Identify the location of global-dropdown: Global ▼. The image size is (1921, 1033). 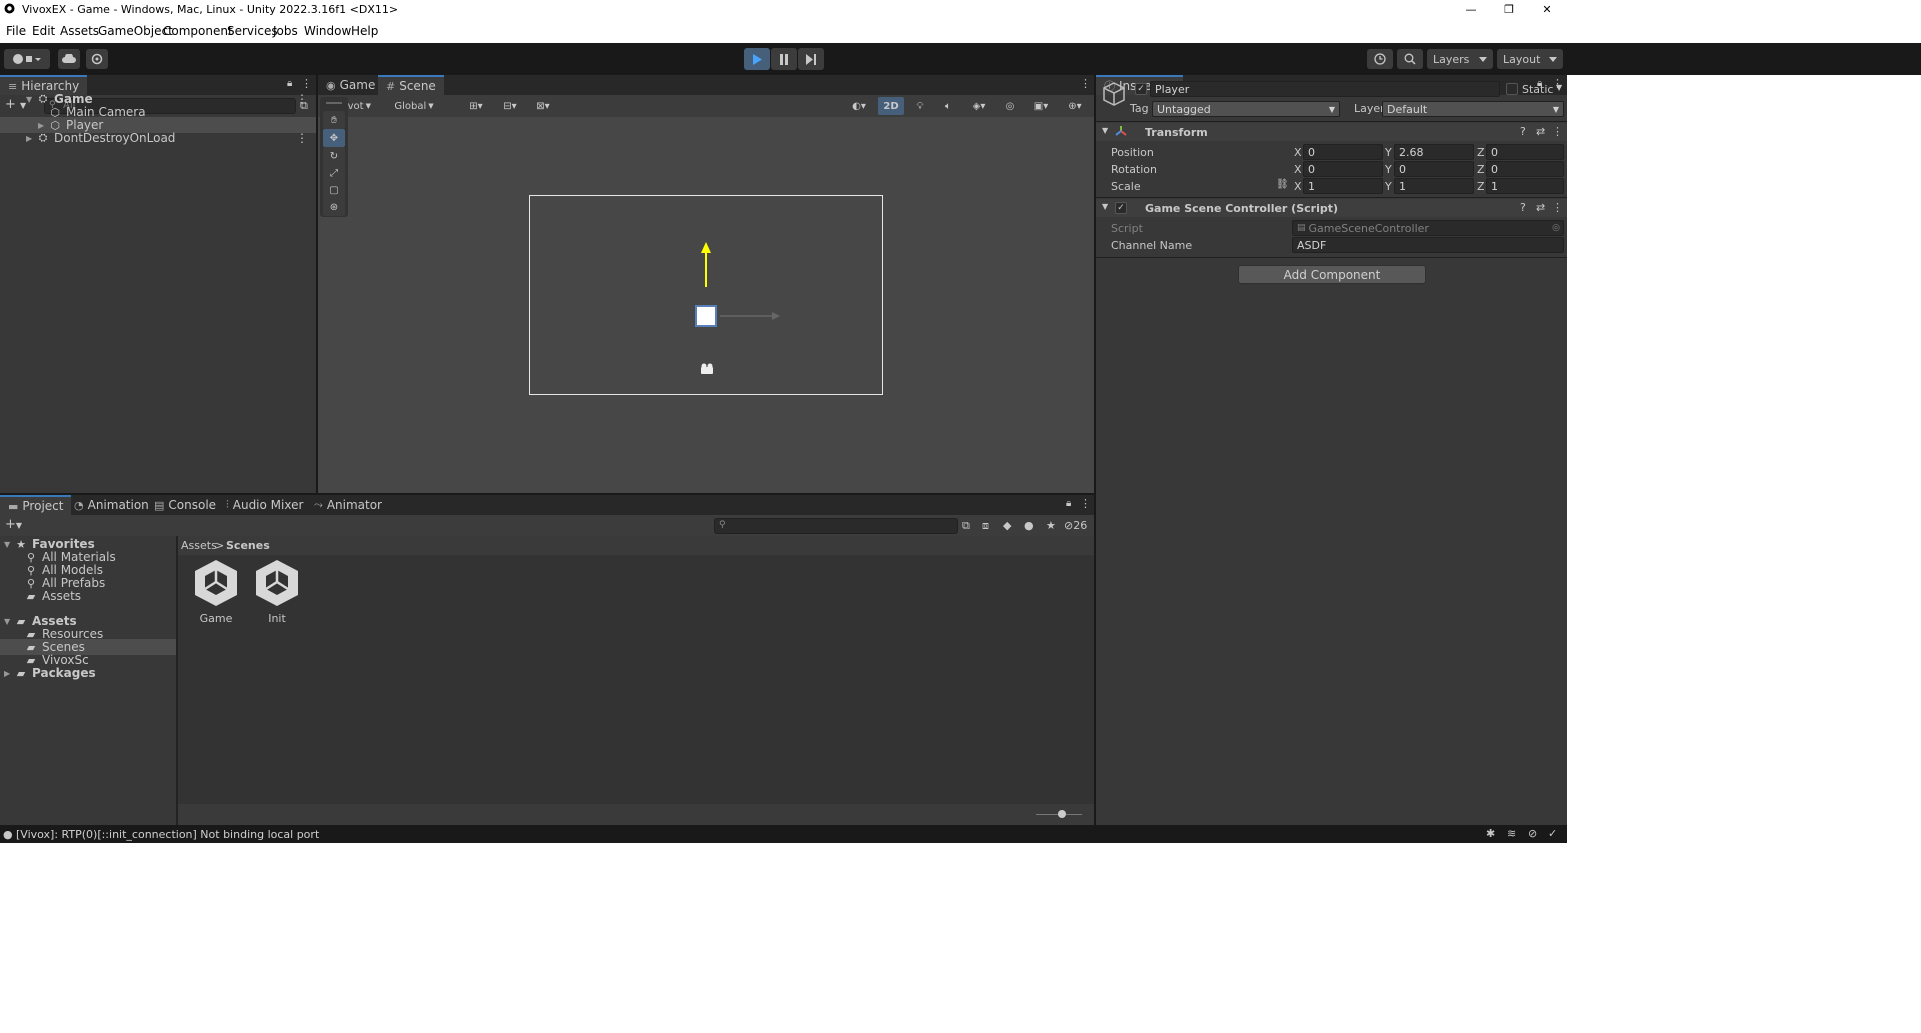
(414, 106).